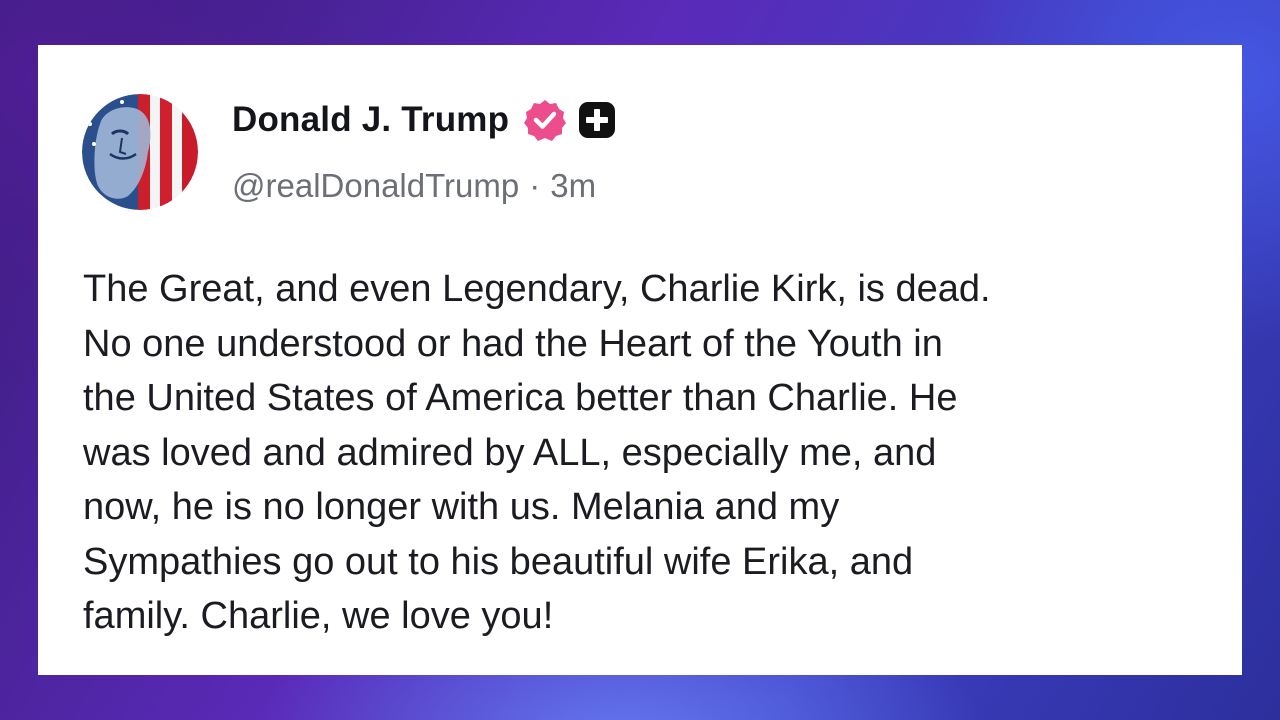 This screenshot has height=720, width=1280. What do you see at coordinates (375, 186) in the screenshot?
I see `author-handle: @realDonaldTrump` at bounding box center [375, 186].